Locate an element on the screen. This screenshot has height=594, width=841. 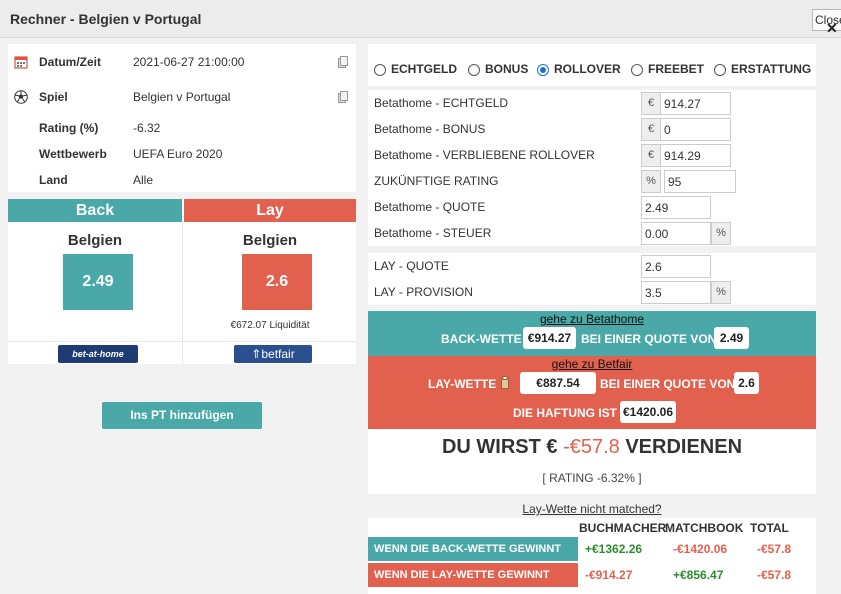
liability-value: €1420.06 is located at coordinates (648, 412).